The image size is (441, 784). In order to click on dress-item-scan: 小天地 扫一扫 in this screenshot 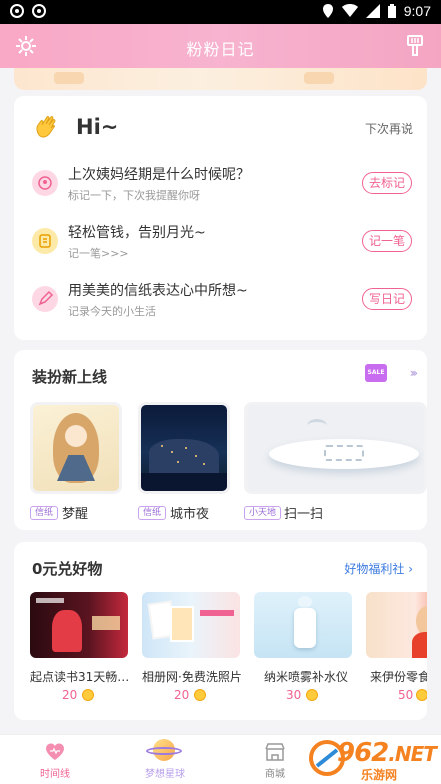, I will do `click(335, 462)`.